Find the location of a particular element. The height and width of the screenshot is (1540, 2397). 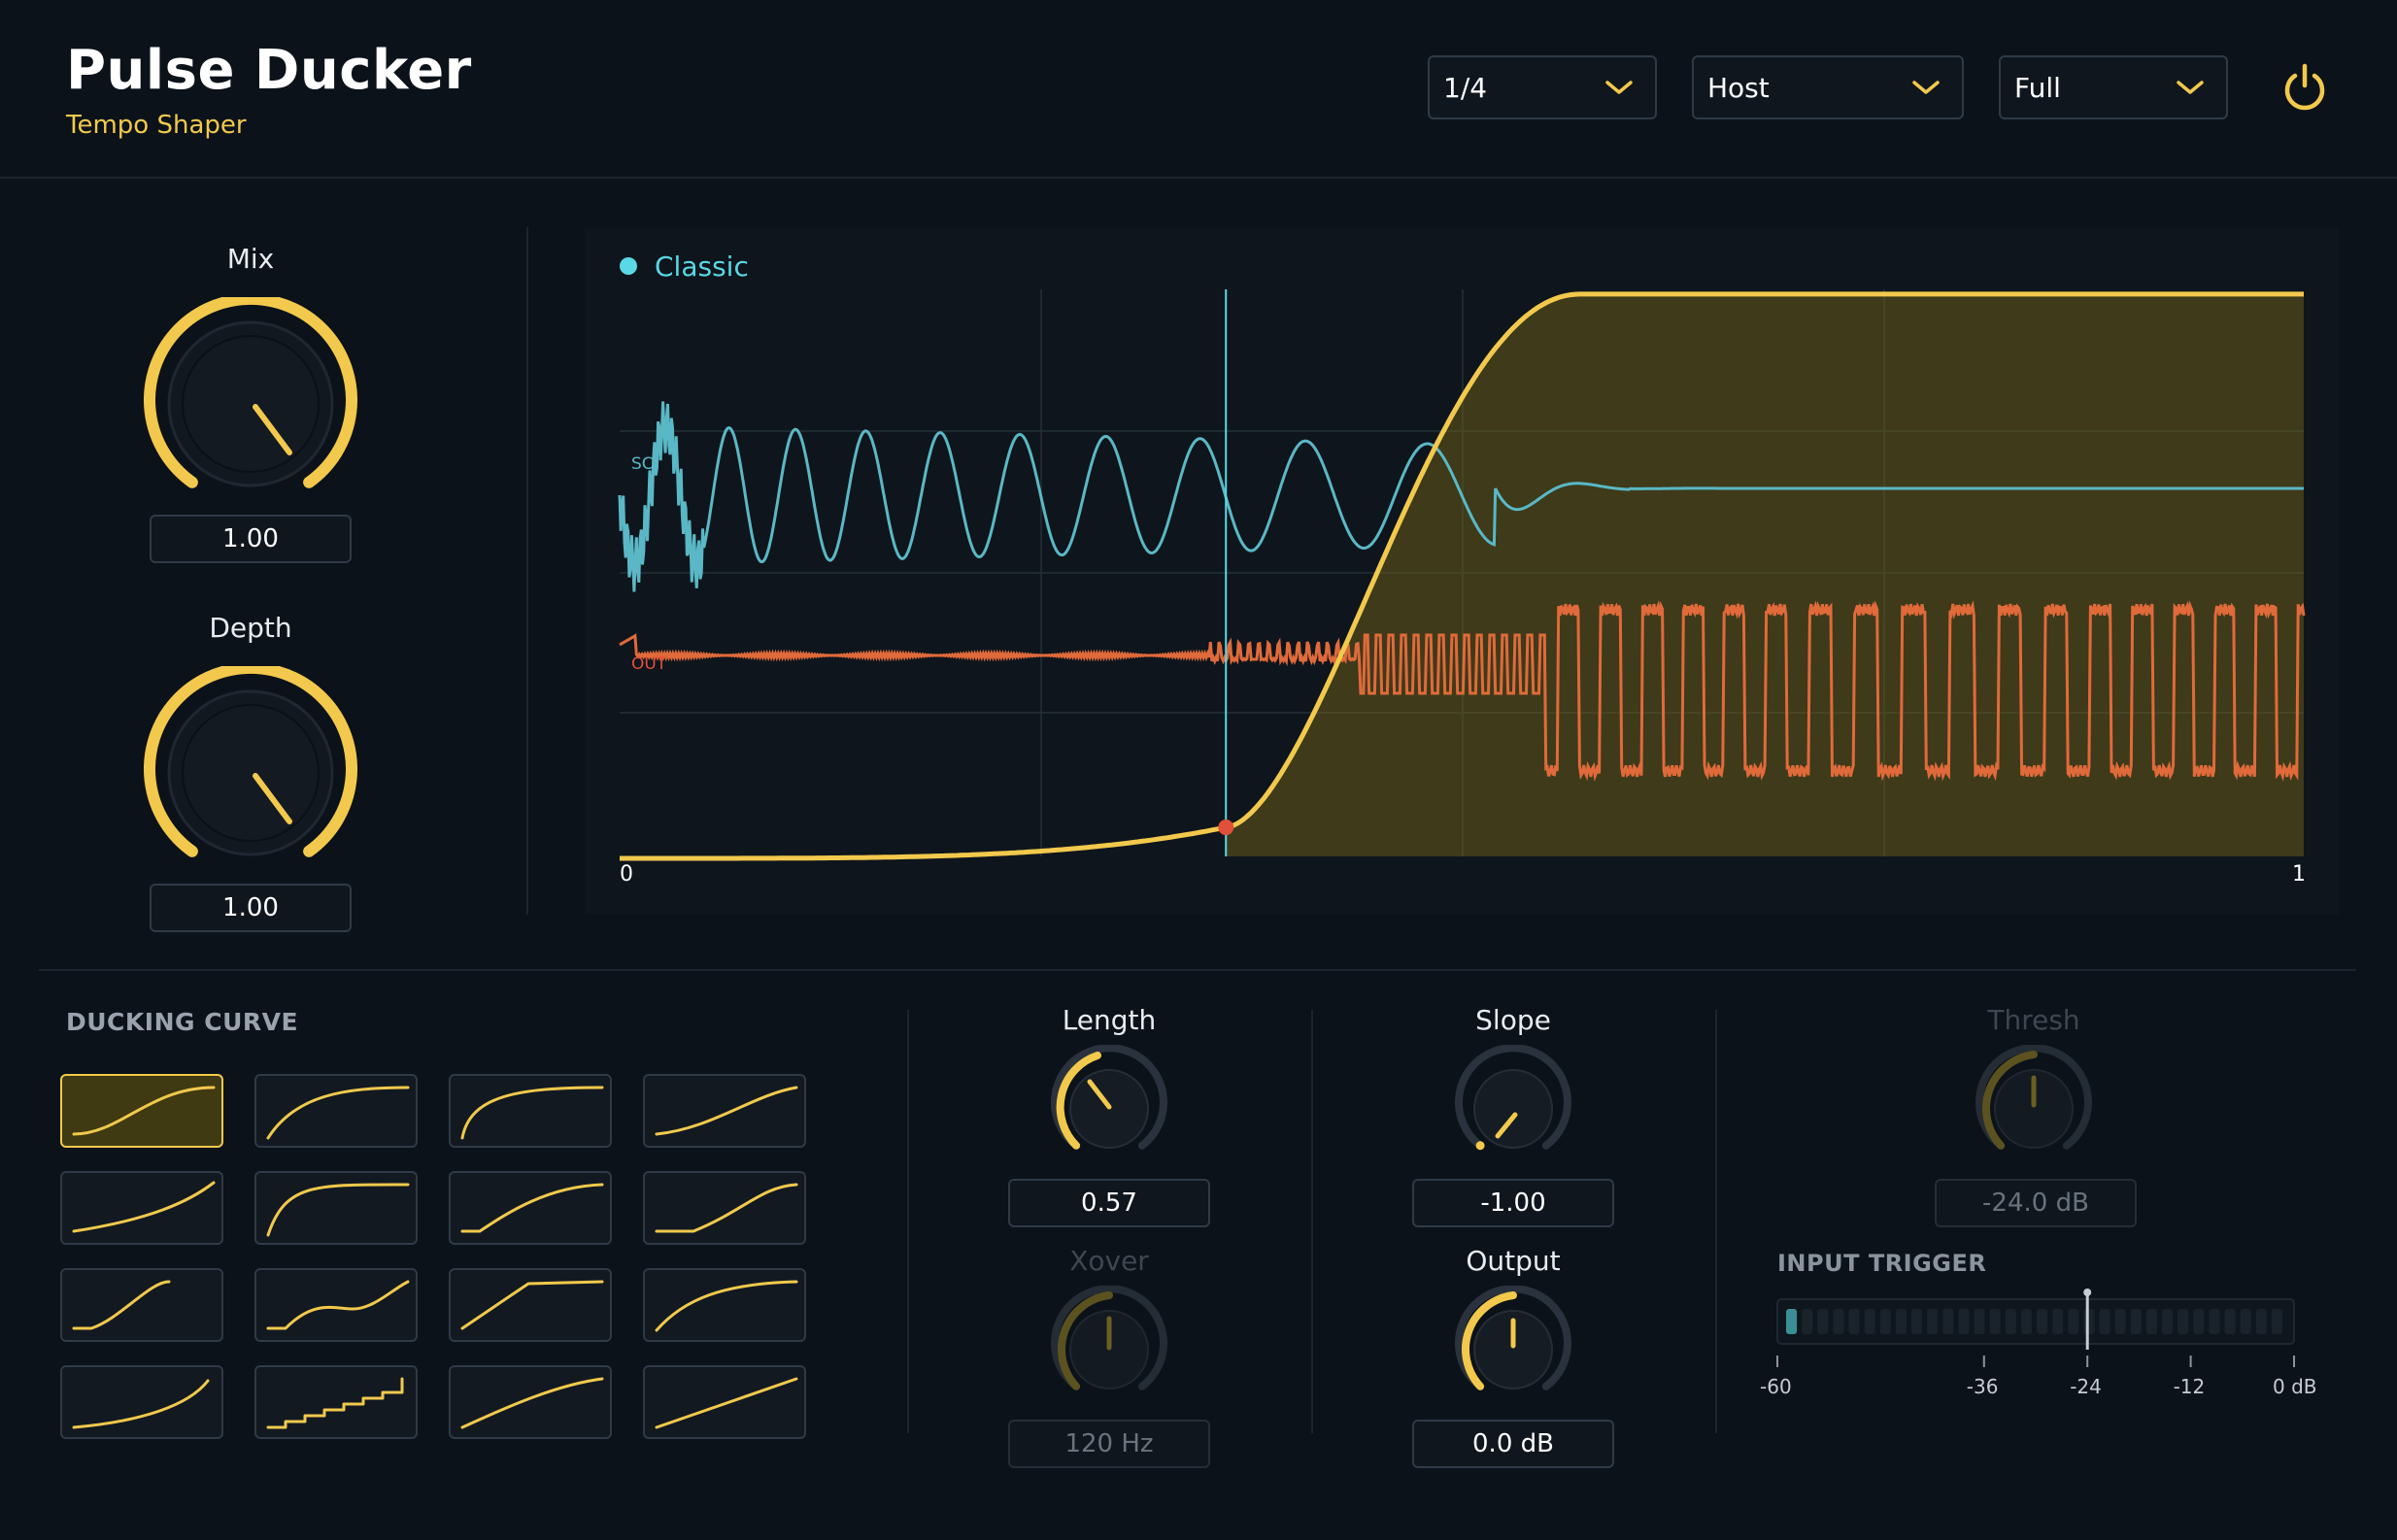

power-icon is located at coordinates (2304, 87).